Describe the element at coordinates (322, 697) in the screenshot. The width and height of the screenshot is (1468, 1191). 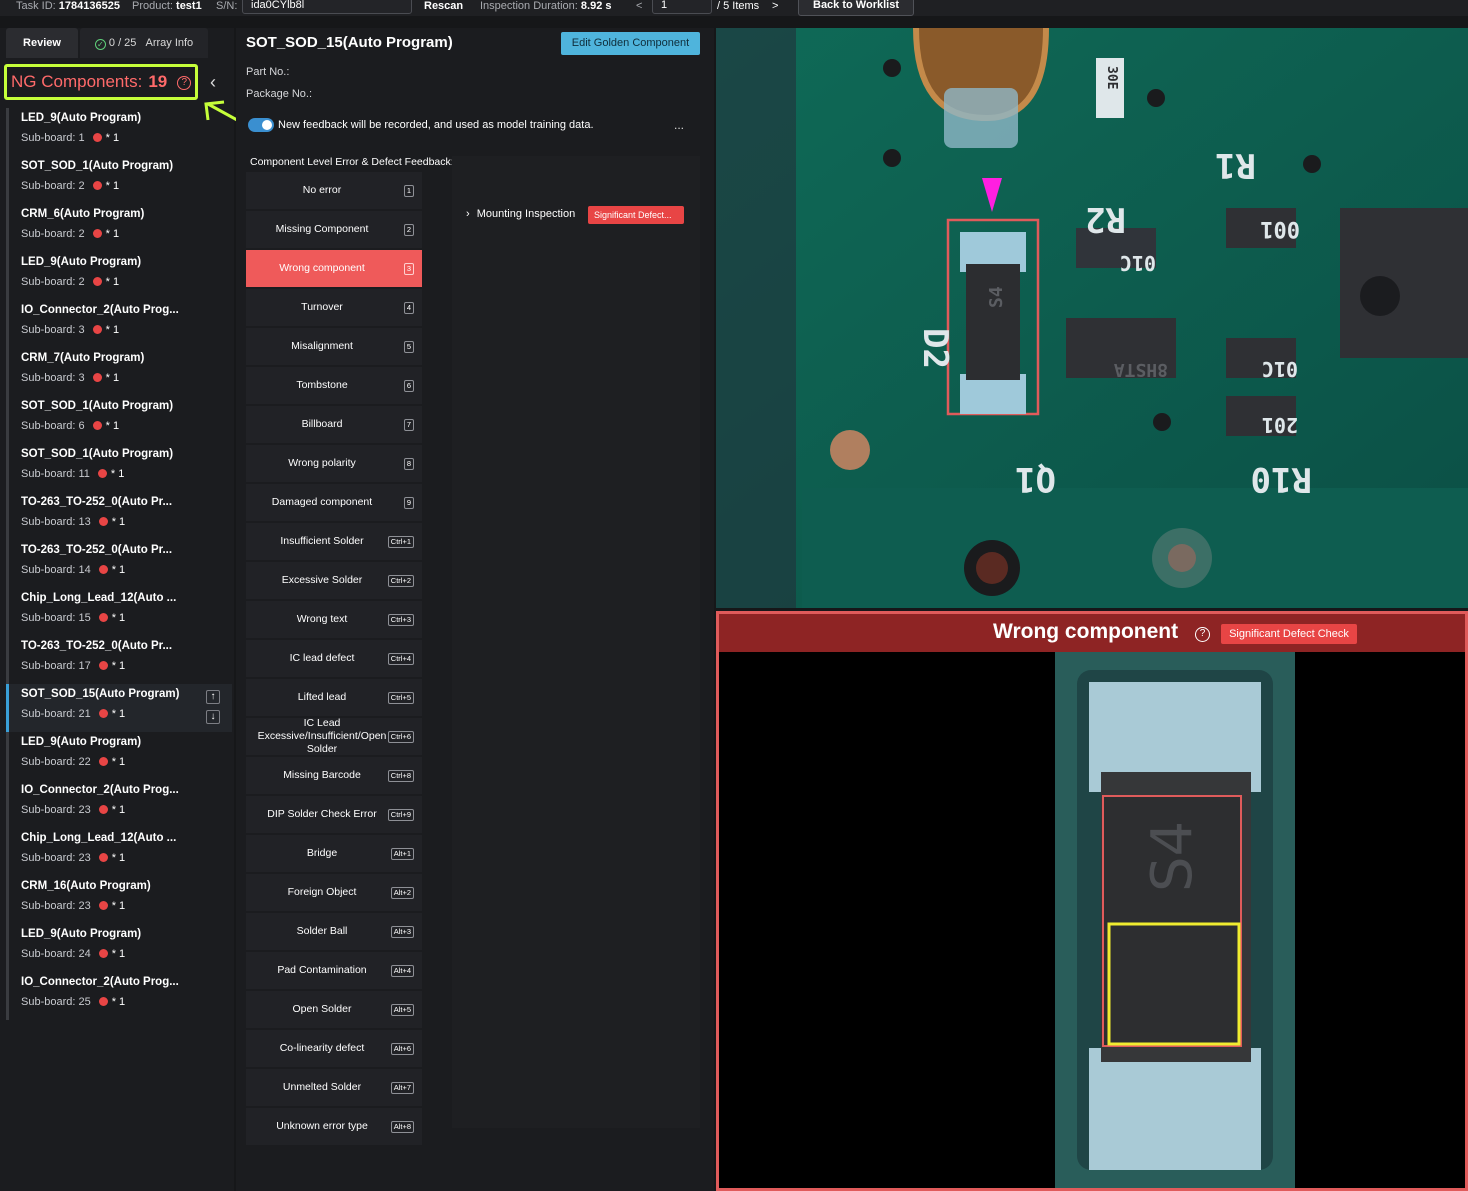
I see `error-type-label: Lifted lead` at that location.